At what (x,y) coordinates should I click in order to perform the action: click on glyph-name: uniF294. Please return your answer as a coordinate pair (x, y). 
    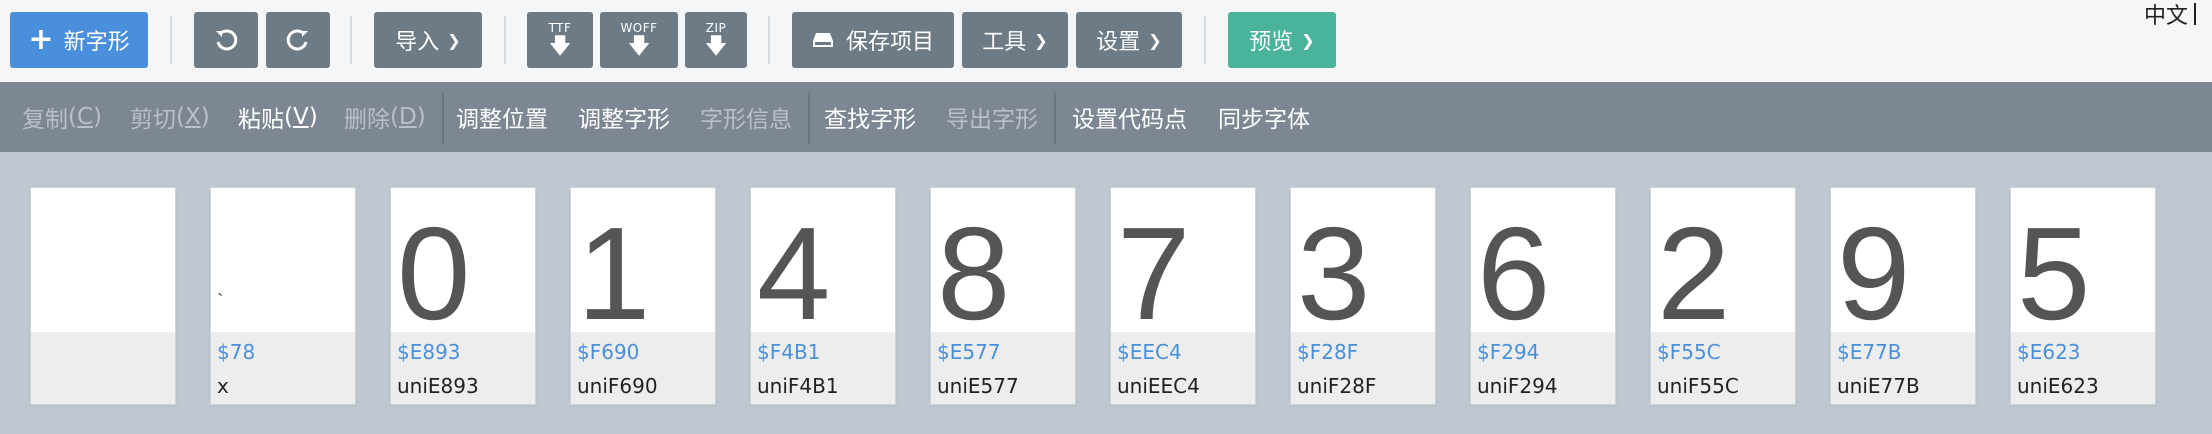
    Looking at the image, I should click on (1517, 386).